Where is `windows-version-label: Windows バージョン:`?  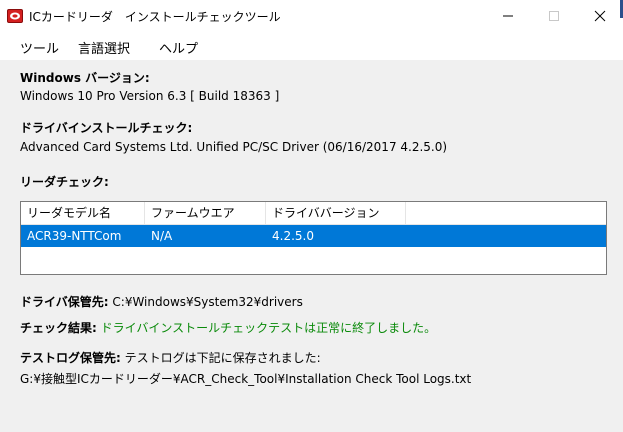 windows-version-label: Windows バージョン: is located at coordinates (85, 78).